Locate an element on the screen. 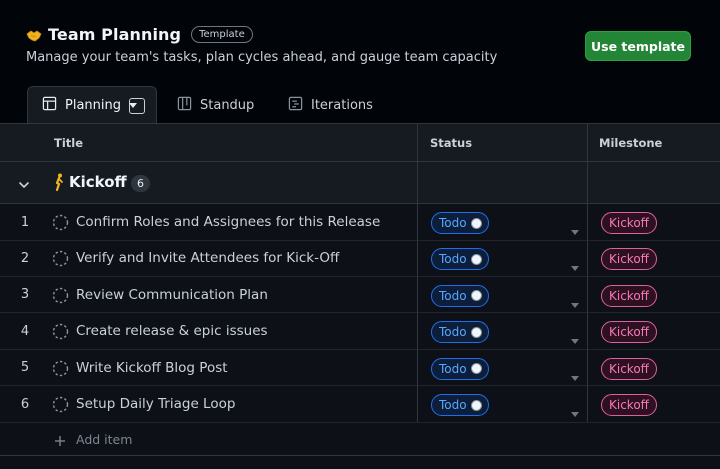 The width and height of the screenshot is (720, 469). add-item-row: Add item is located at coordinates (360, 439).